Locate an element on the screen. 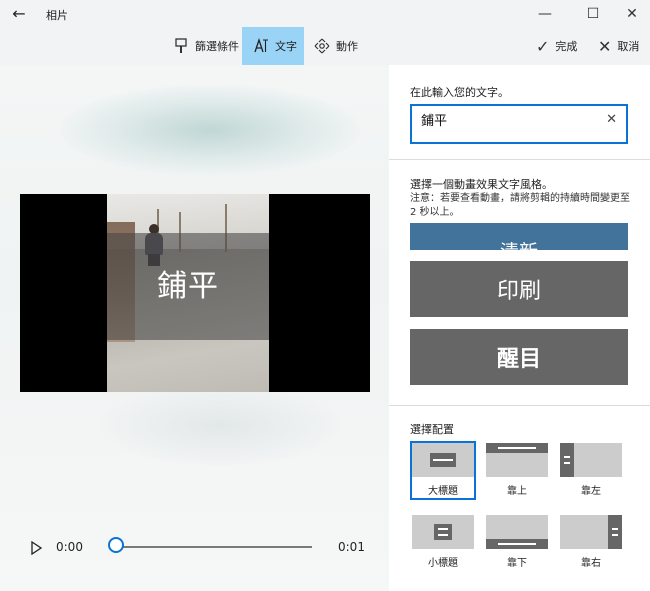  style-option-print: 印刷 is located at coordinates (519, 289).